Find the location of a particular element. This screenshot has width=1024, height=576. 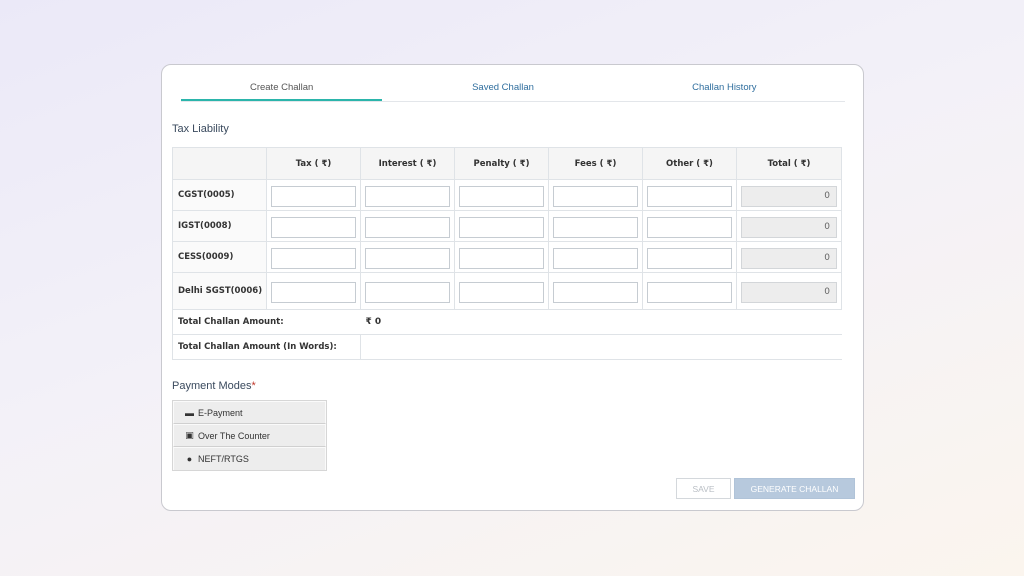

cgst-fees-input is located at coordinates (595, 196).